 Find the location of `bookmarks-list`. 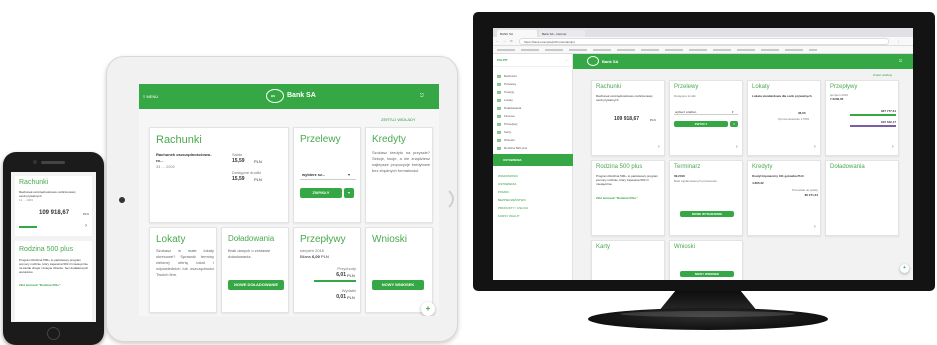

bookmarks-list is located at coordinates (657, 50).